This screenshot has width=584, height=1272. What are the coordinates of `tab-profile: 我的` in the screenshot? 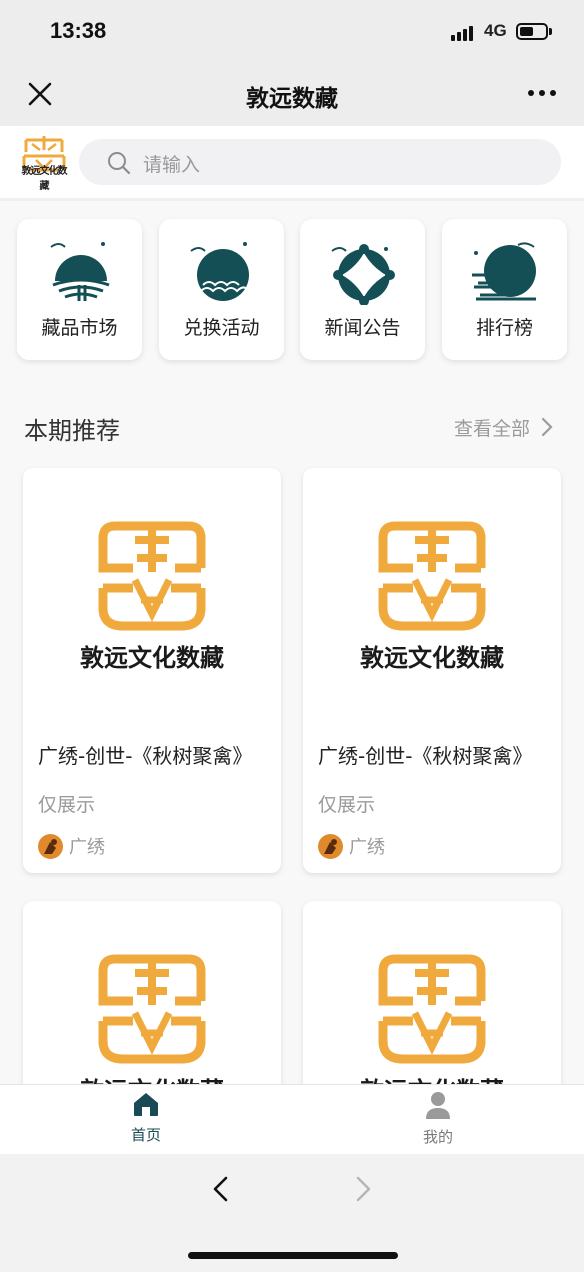 It's located at (438, 1119).